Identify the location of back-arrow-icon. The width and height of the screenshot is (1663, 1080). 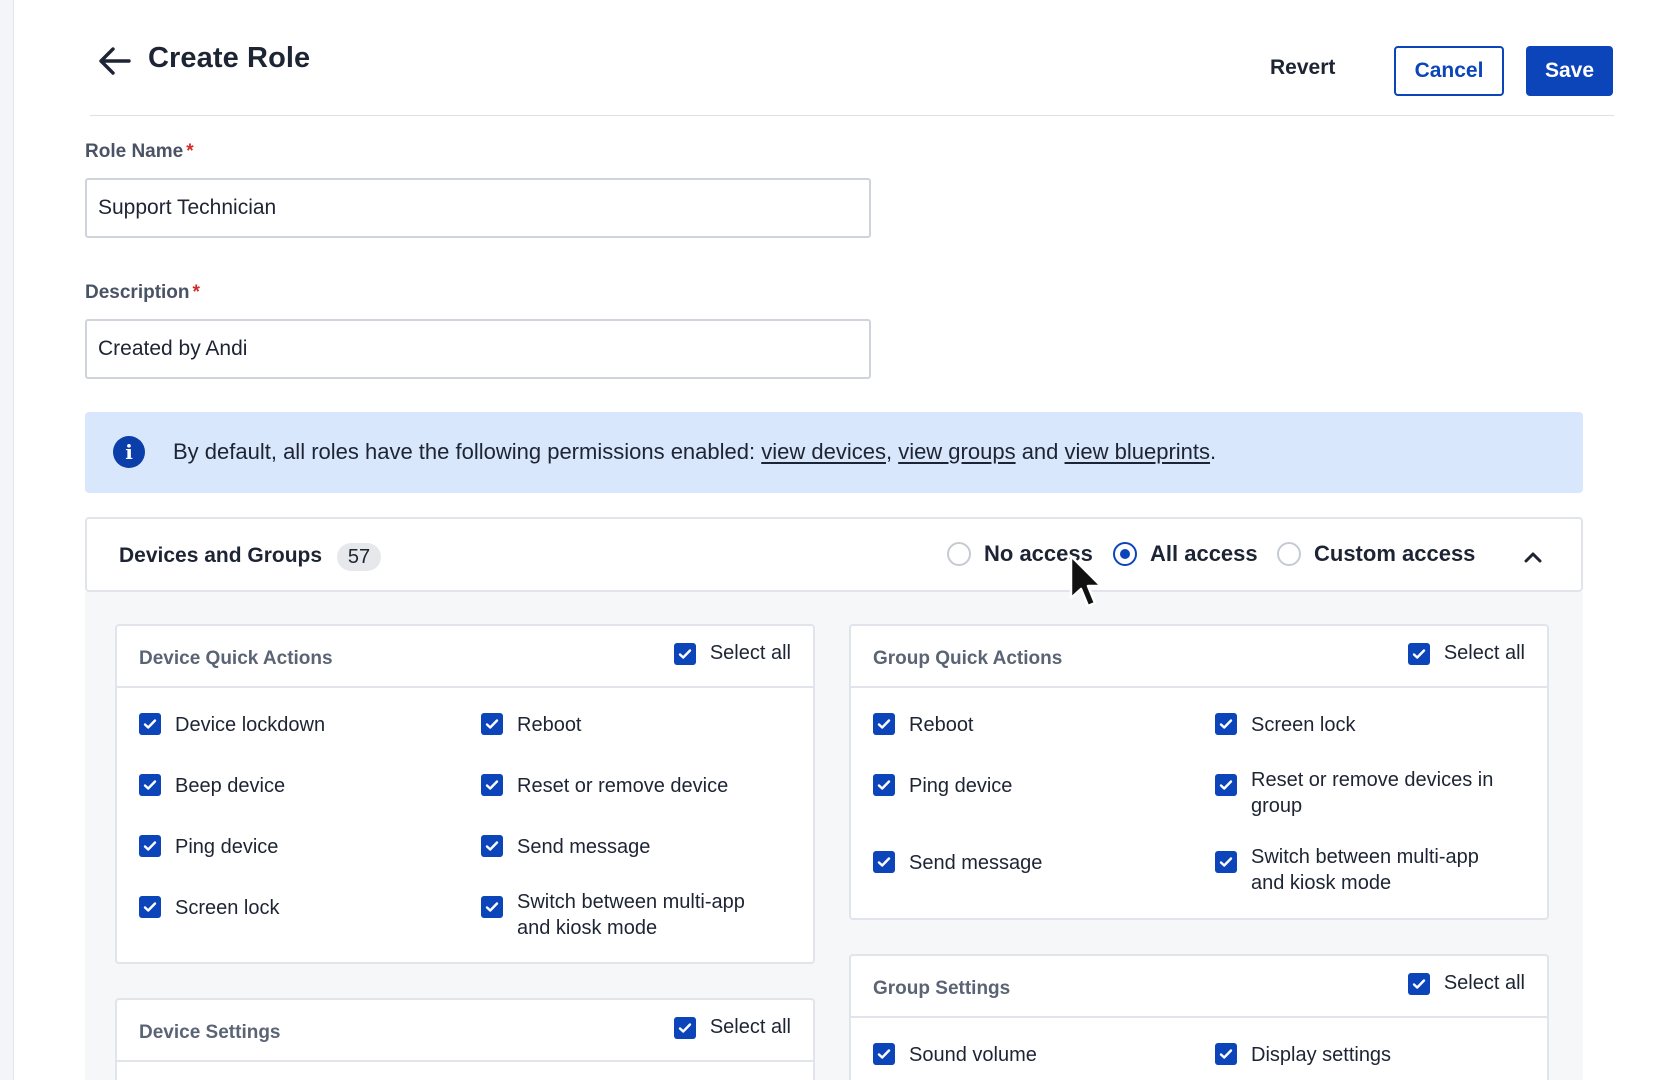
(115, 61).